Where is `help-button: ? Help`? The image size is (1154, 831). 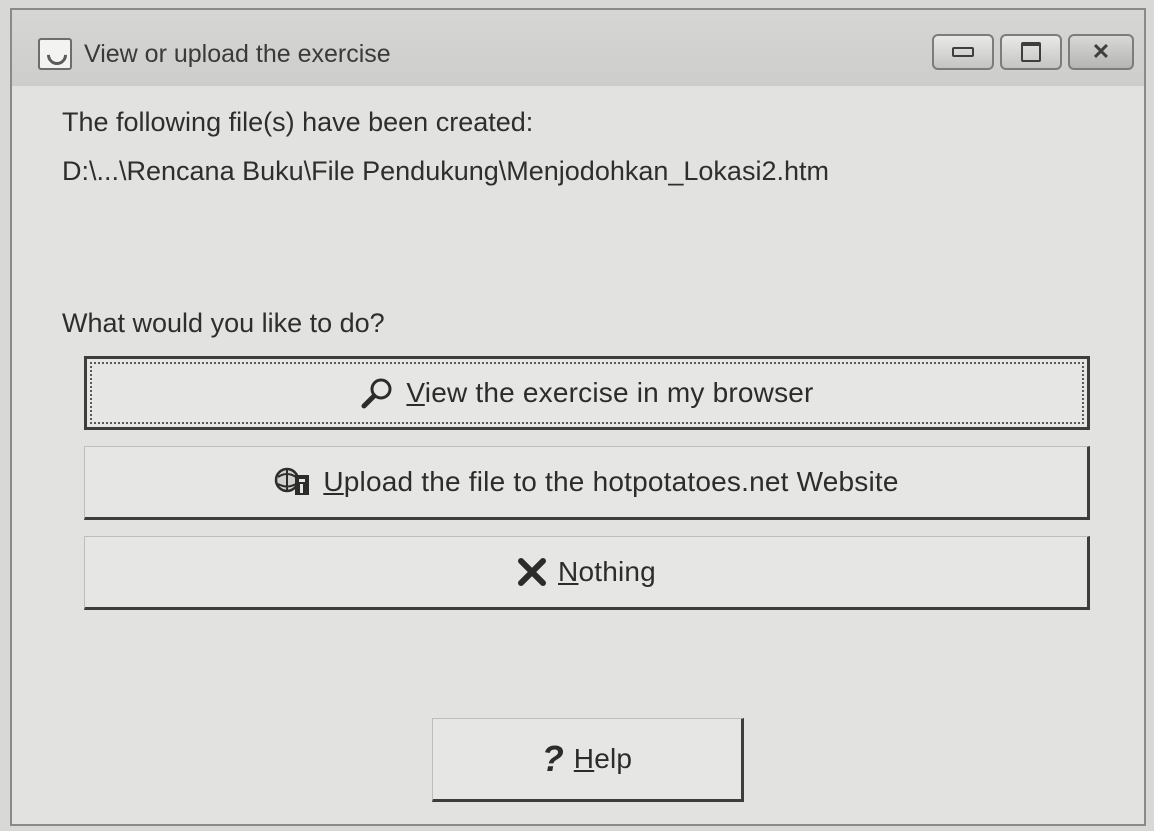 help-button: ? Help is located at coordinates (588, 760).